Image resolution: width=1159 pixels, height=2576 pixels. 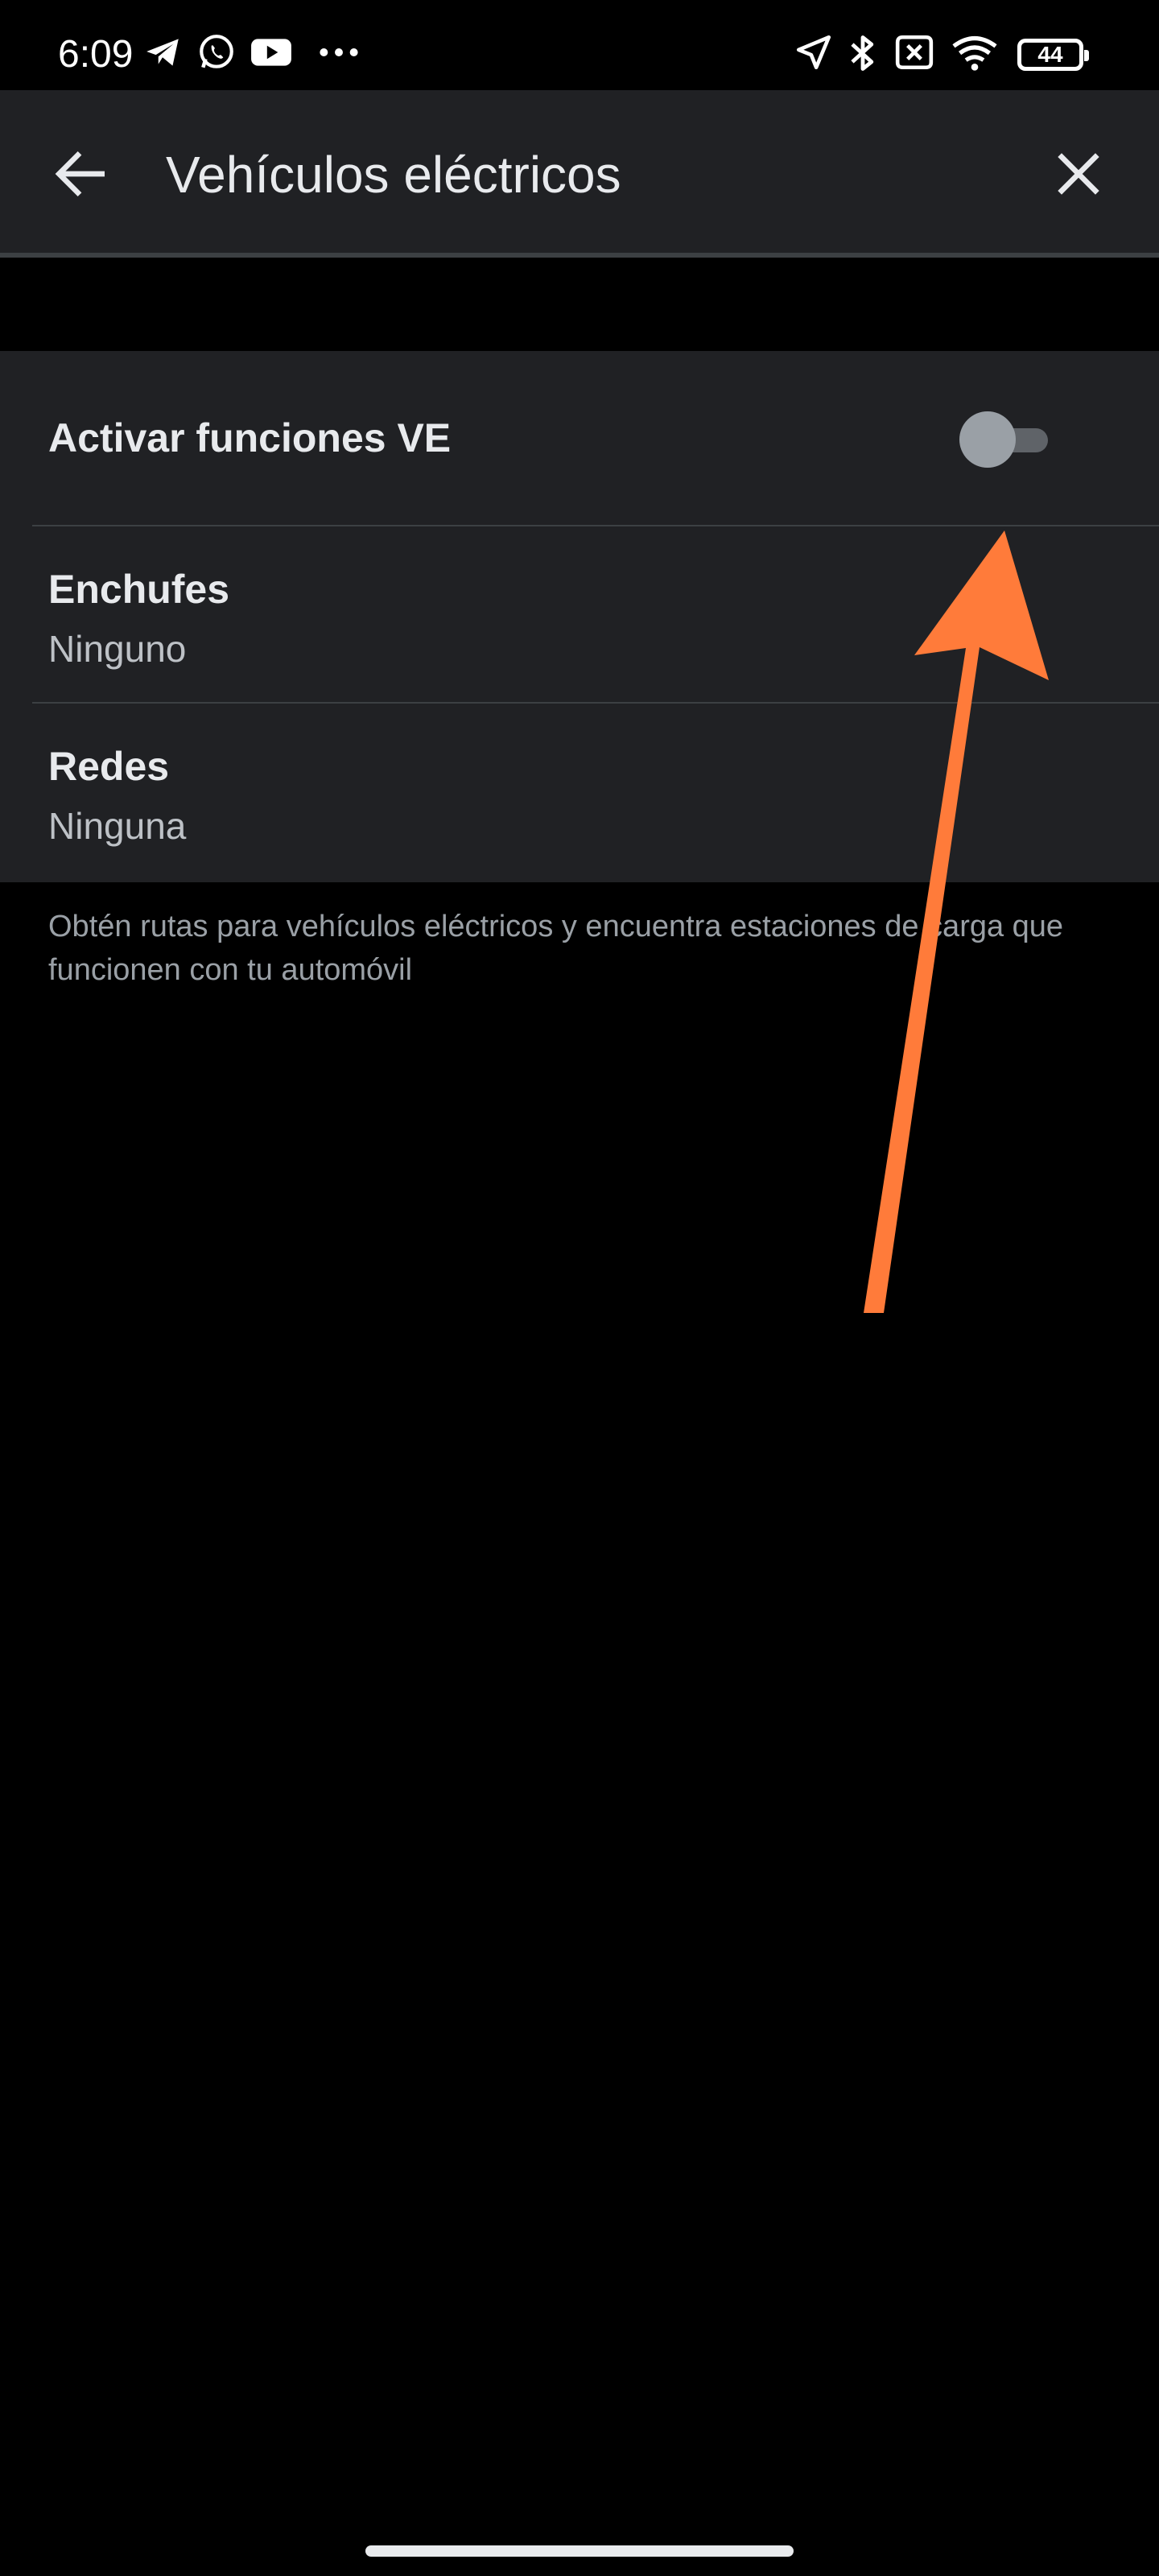 I want to click on ev-features-toggle, so click(x=1006, y=440).